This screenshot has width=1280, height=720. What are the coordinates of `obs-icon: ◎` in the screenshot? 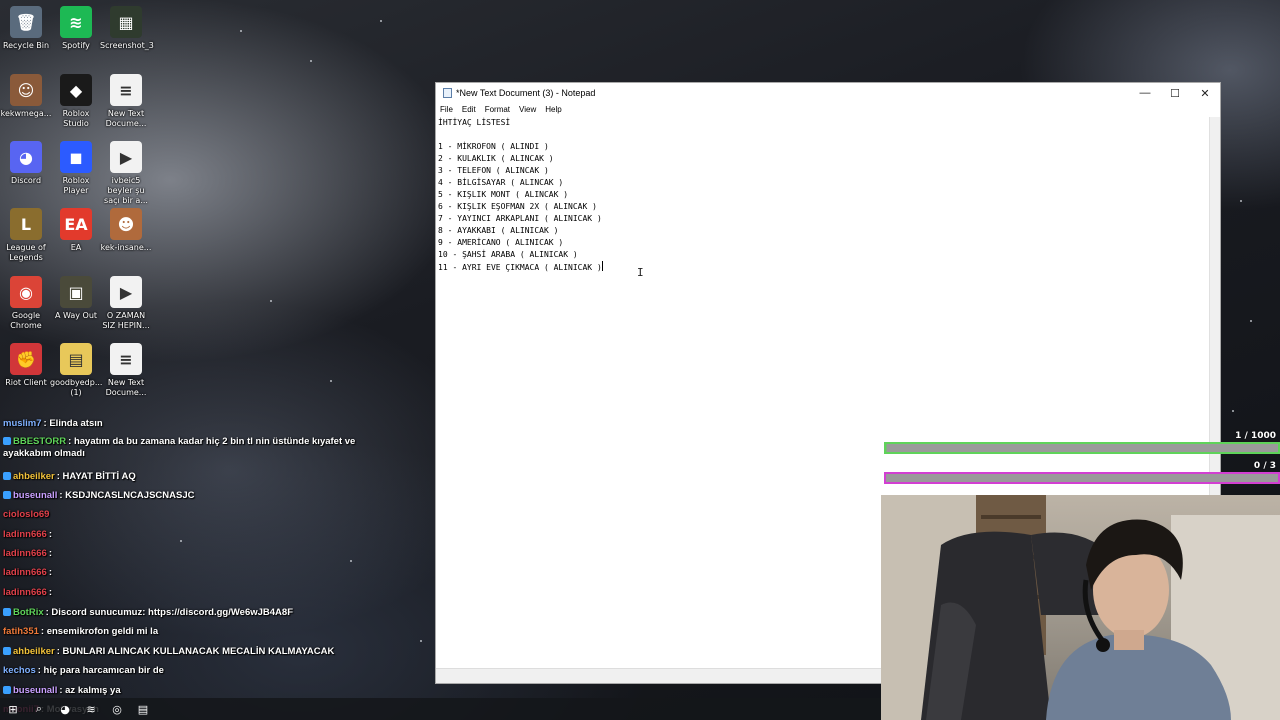 It's located at (117, 709).